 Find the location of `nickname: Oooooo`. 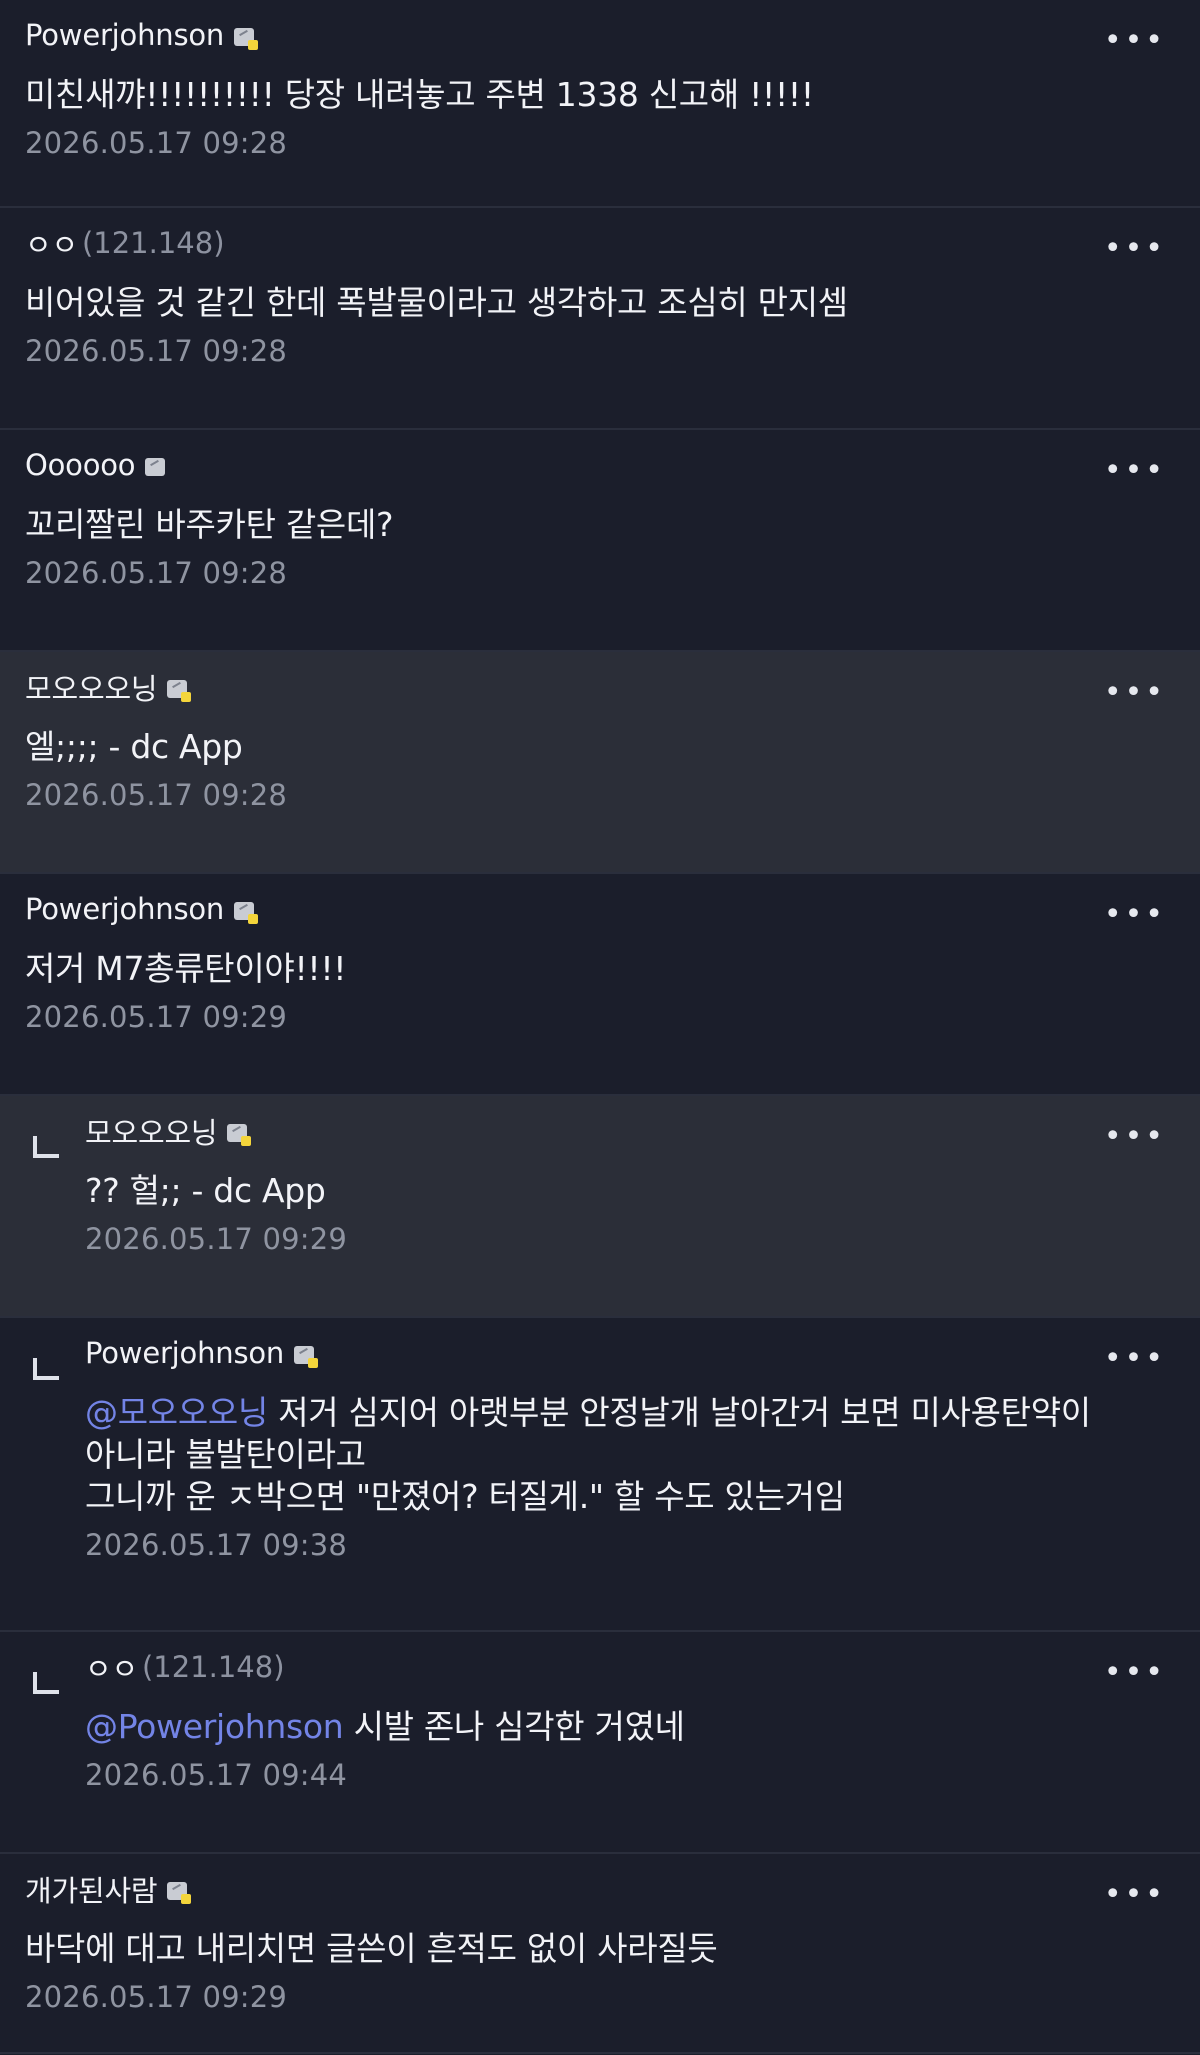

nickname: Oooooo is located at coordinates (80, 465).